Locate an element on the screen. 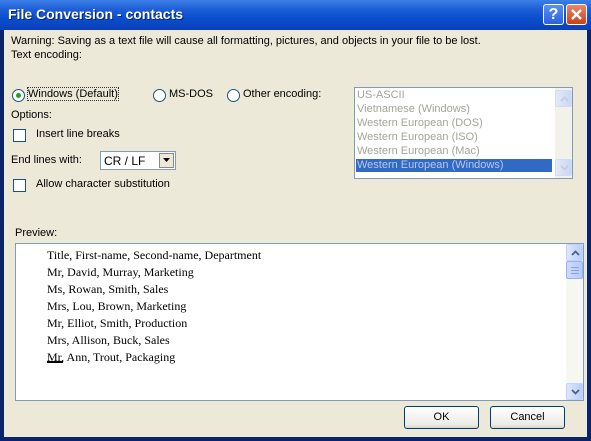 Image resolution: width=591 pixels, height=441 pixels. allow-substitution-label: Allow character substitution is located at coordinates (103, 184).